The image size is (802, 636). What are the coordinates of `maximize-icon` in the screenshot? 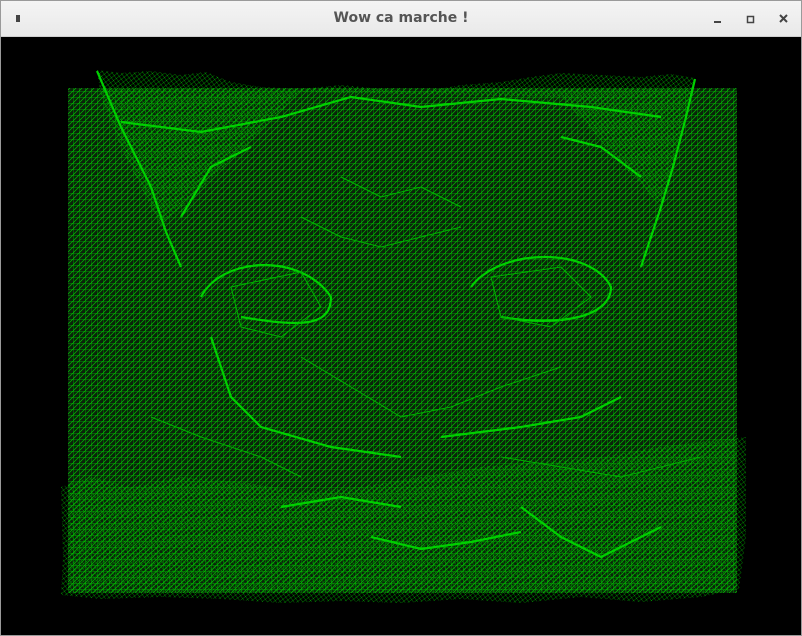 It's located at (750, 19).